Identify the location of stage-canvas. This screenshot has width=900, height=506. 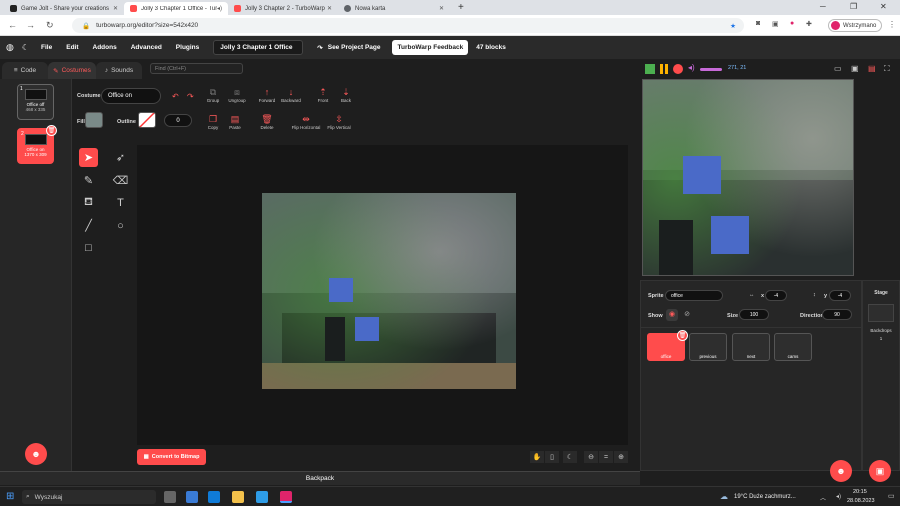
(748, 177).